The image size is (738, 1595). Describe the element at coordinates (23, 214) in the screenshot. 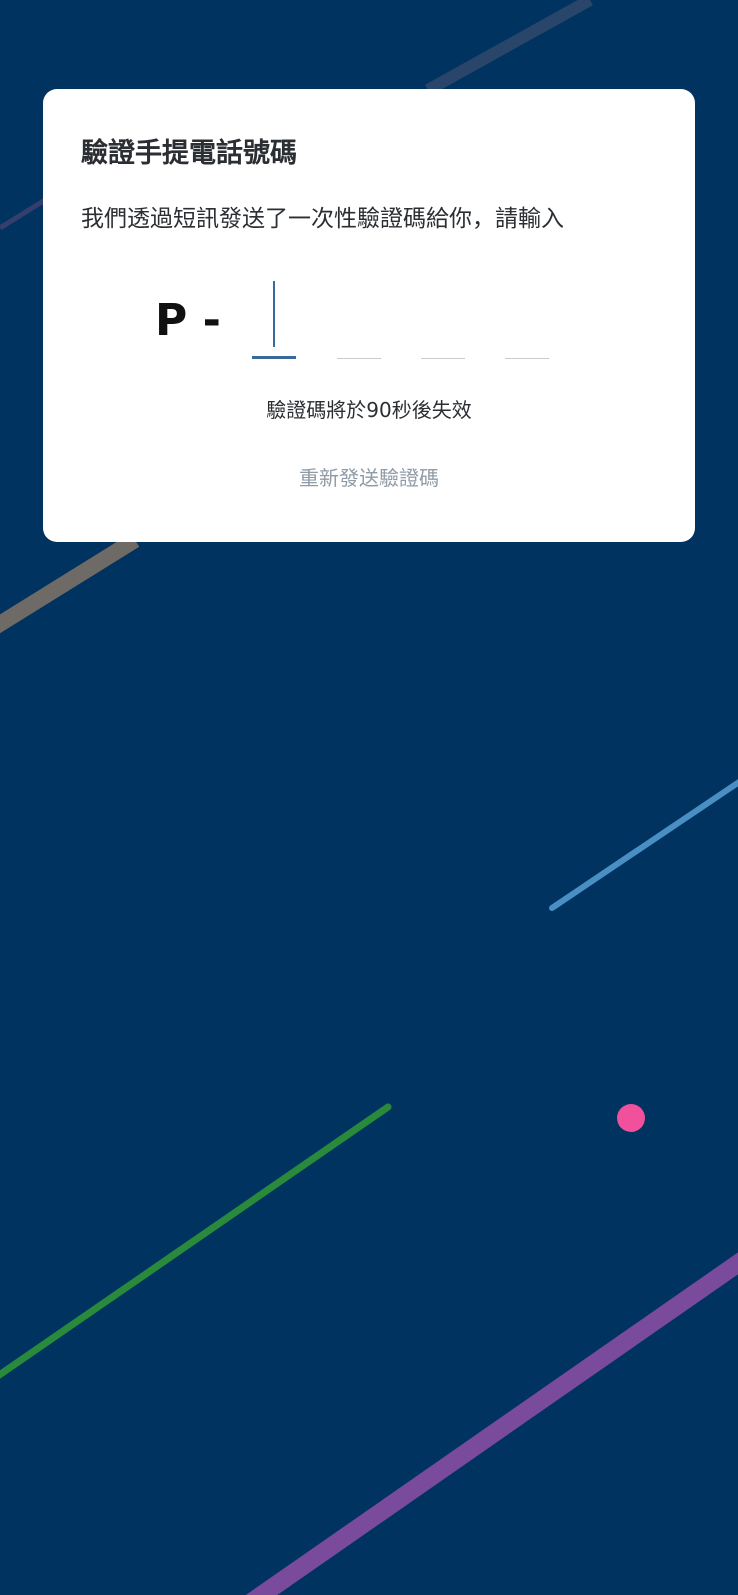

I see `decor-line-left-faint` at that location.